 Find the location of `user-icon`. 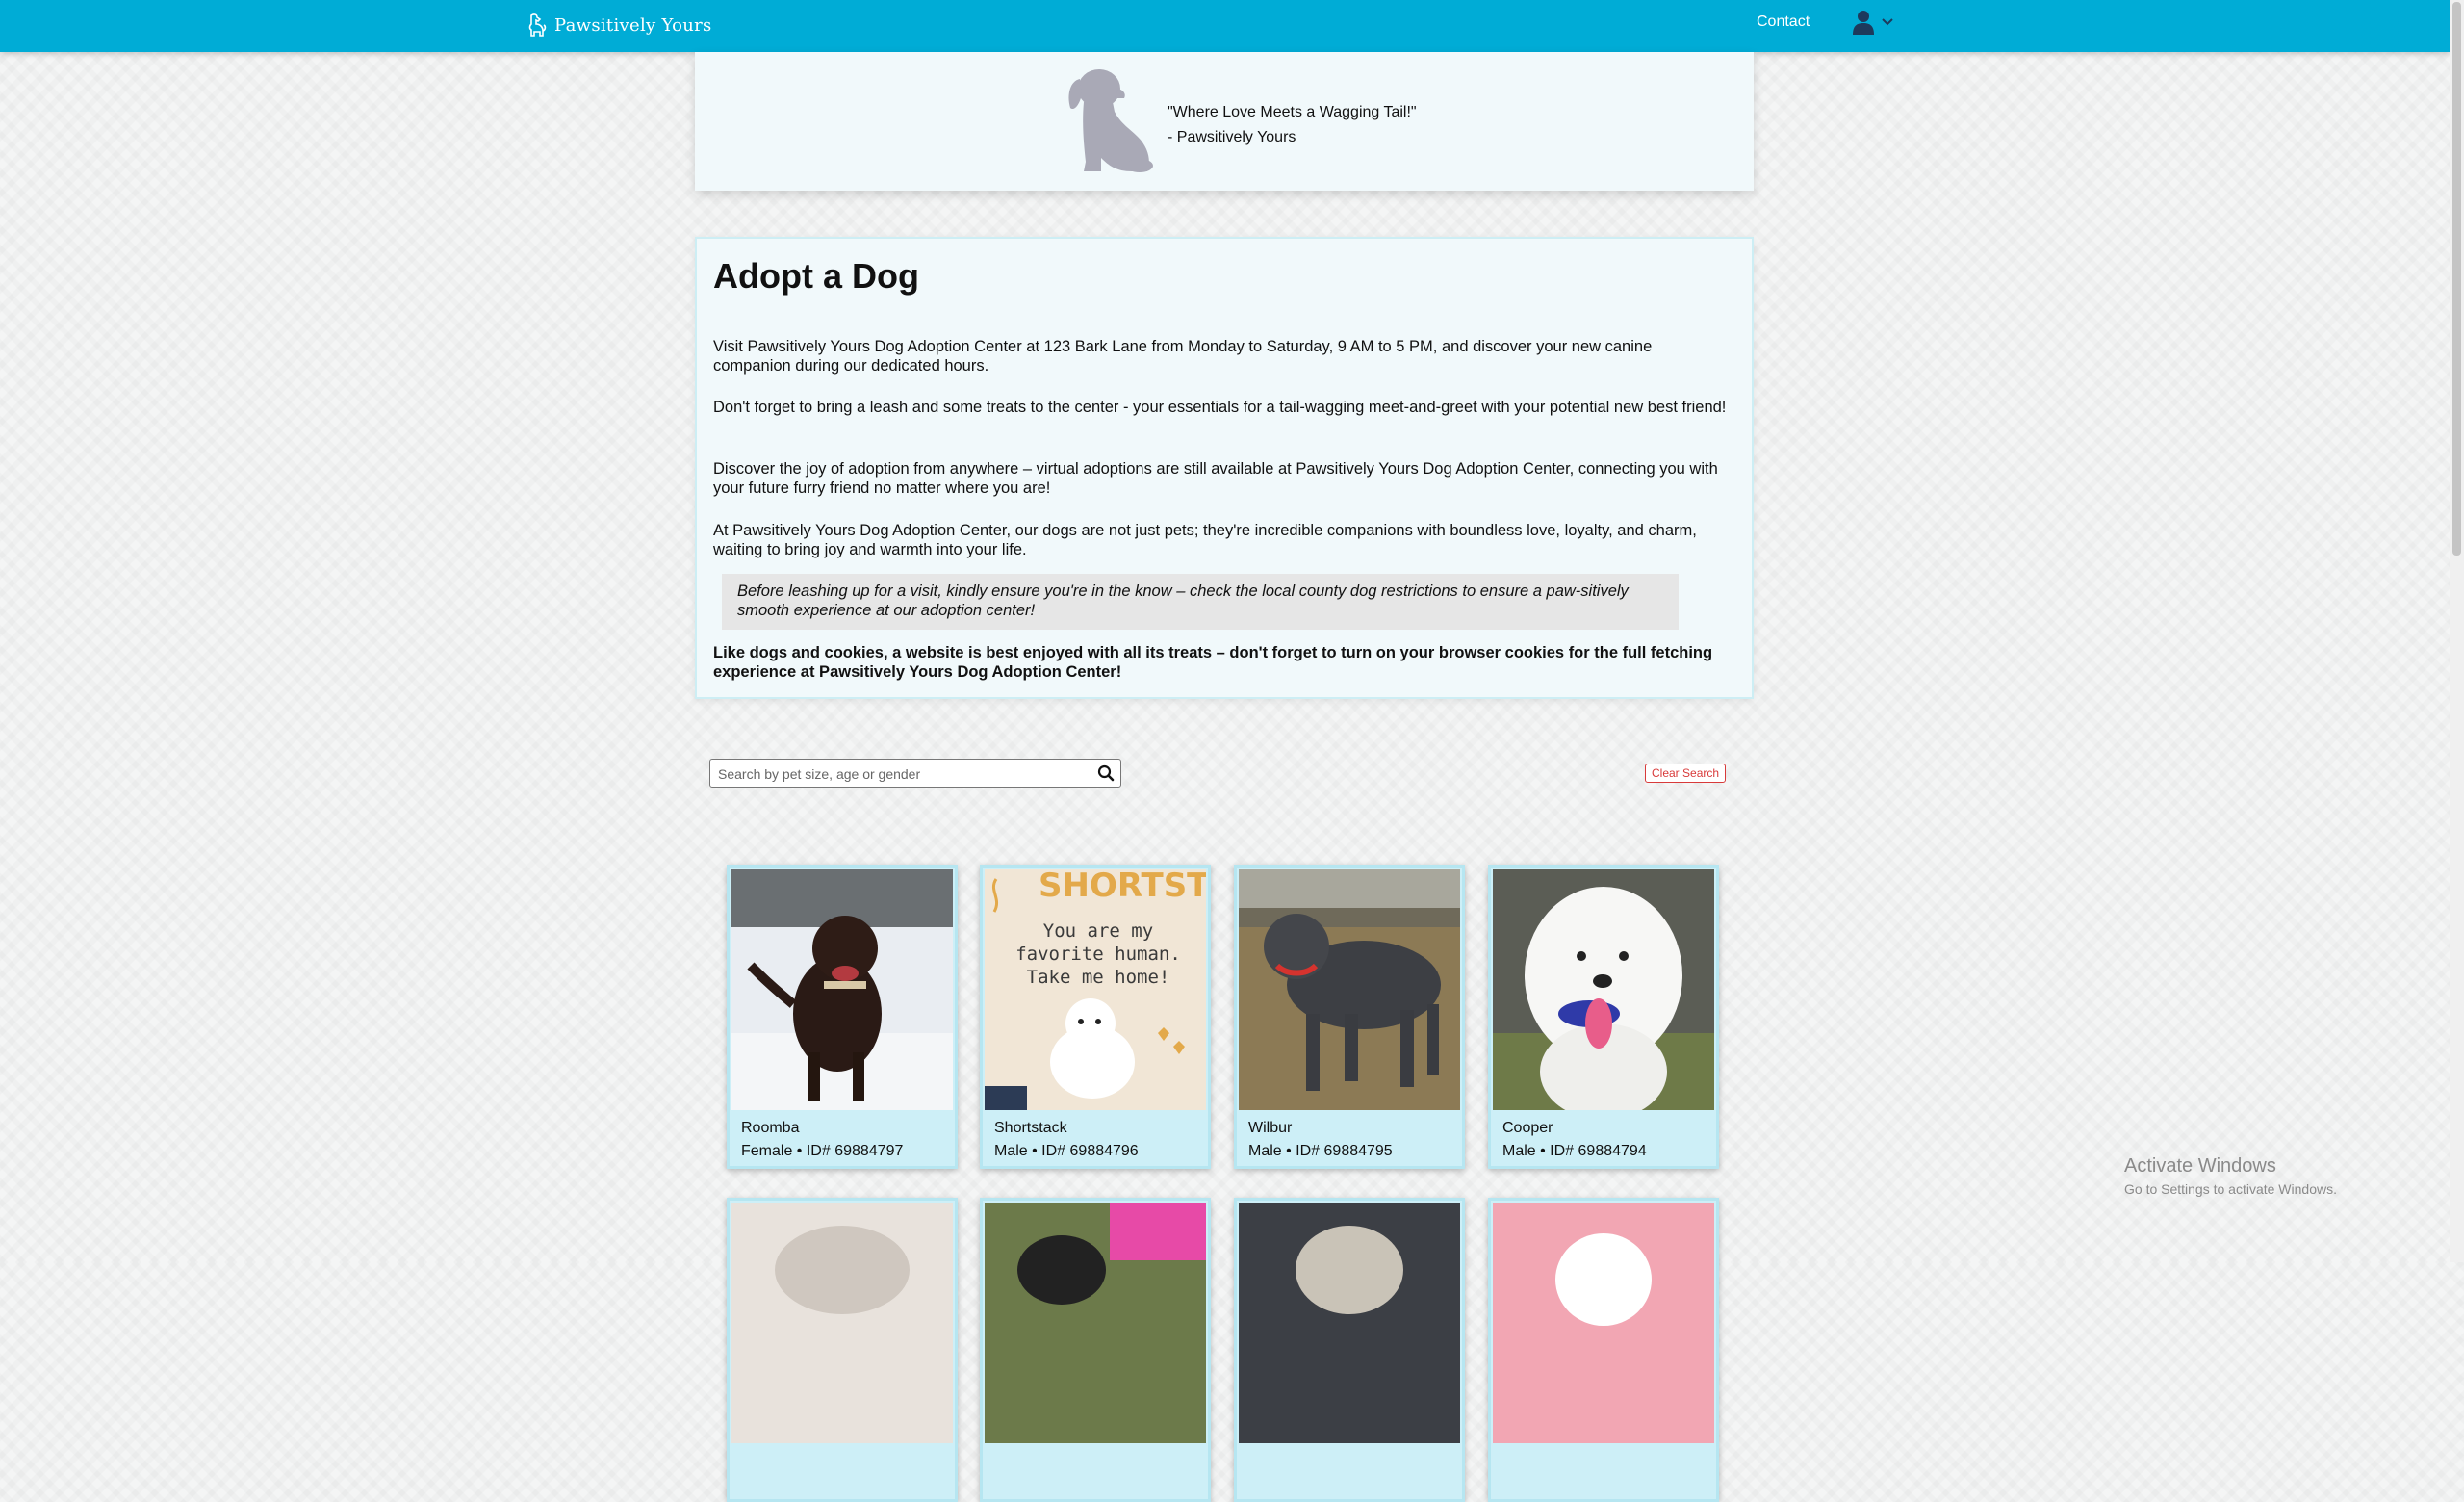

user-icon is located at coordinates (1863, 23).